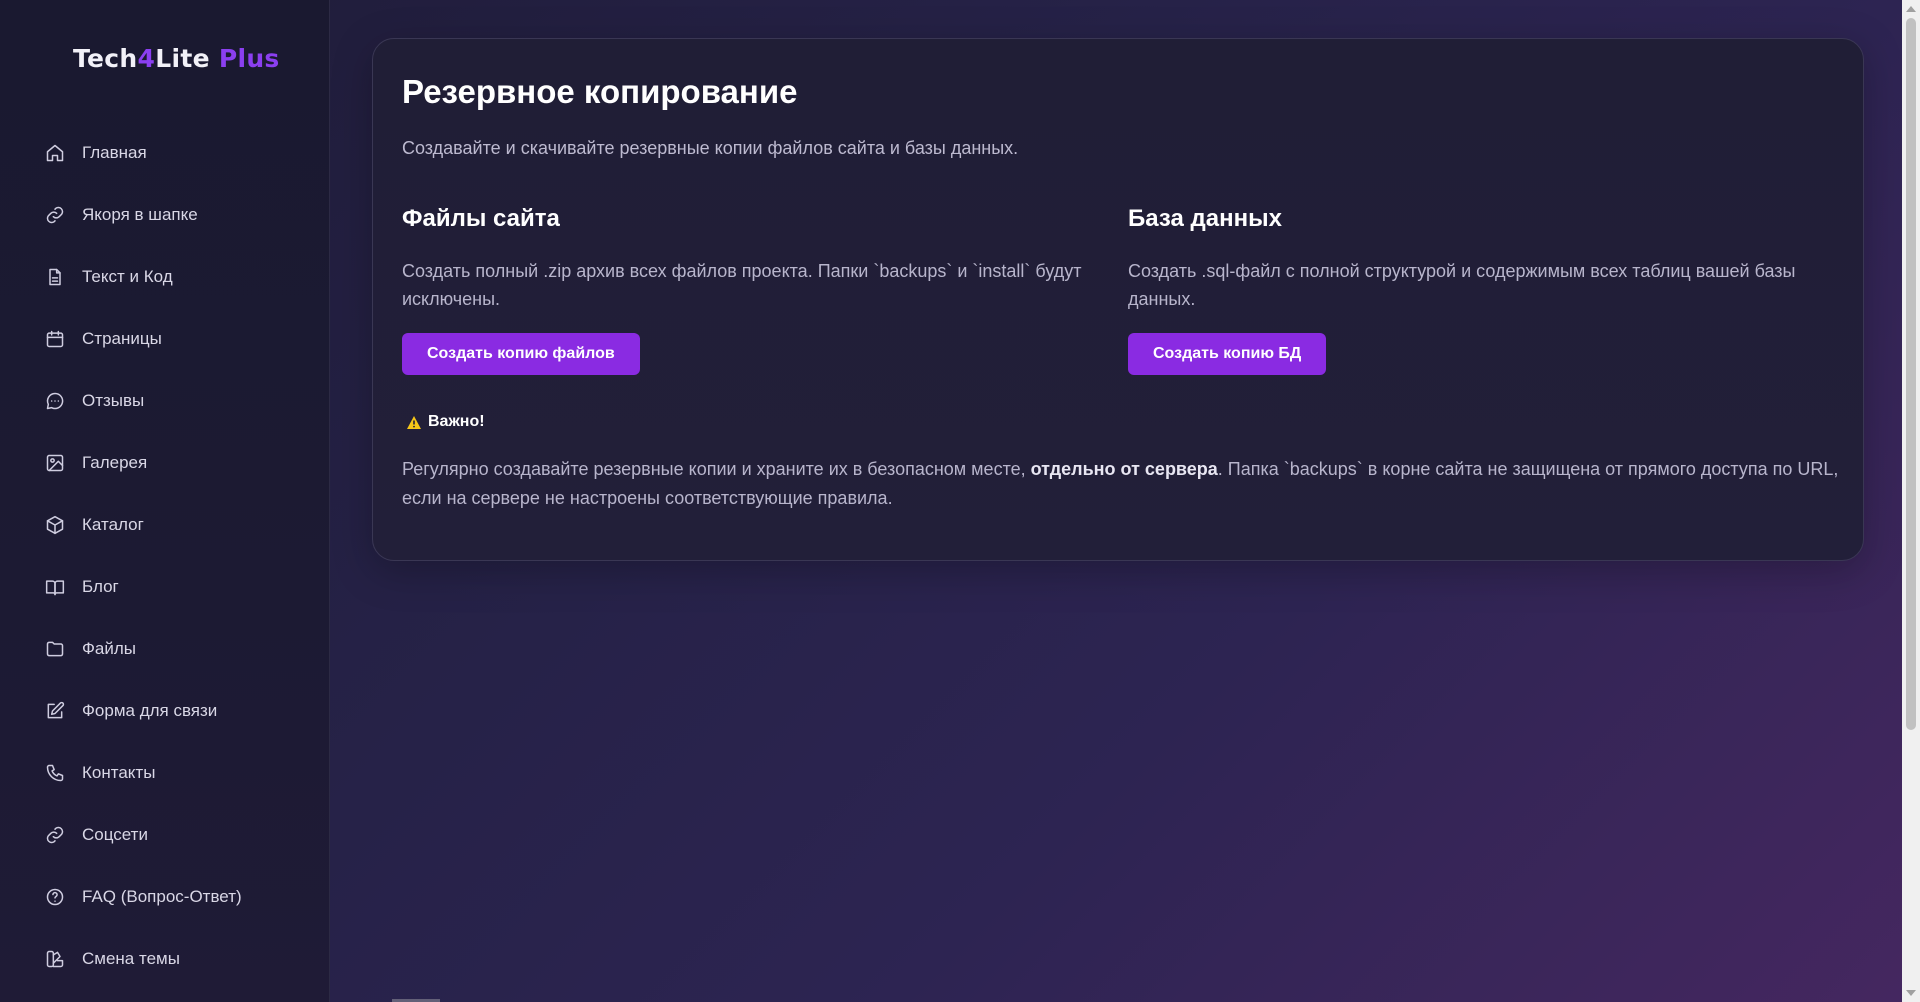  I want to click on warning-icon, so click(414, 422).